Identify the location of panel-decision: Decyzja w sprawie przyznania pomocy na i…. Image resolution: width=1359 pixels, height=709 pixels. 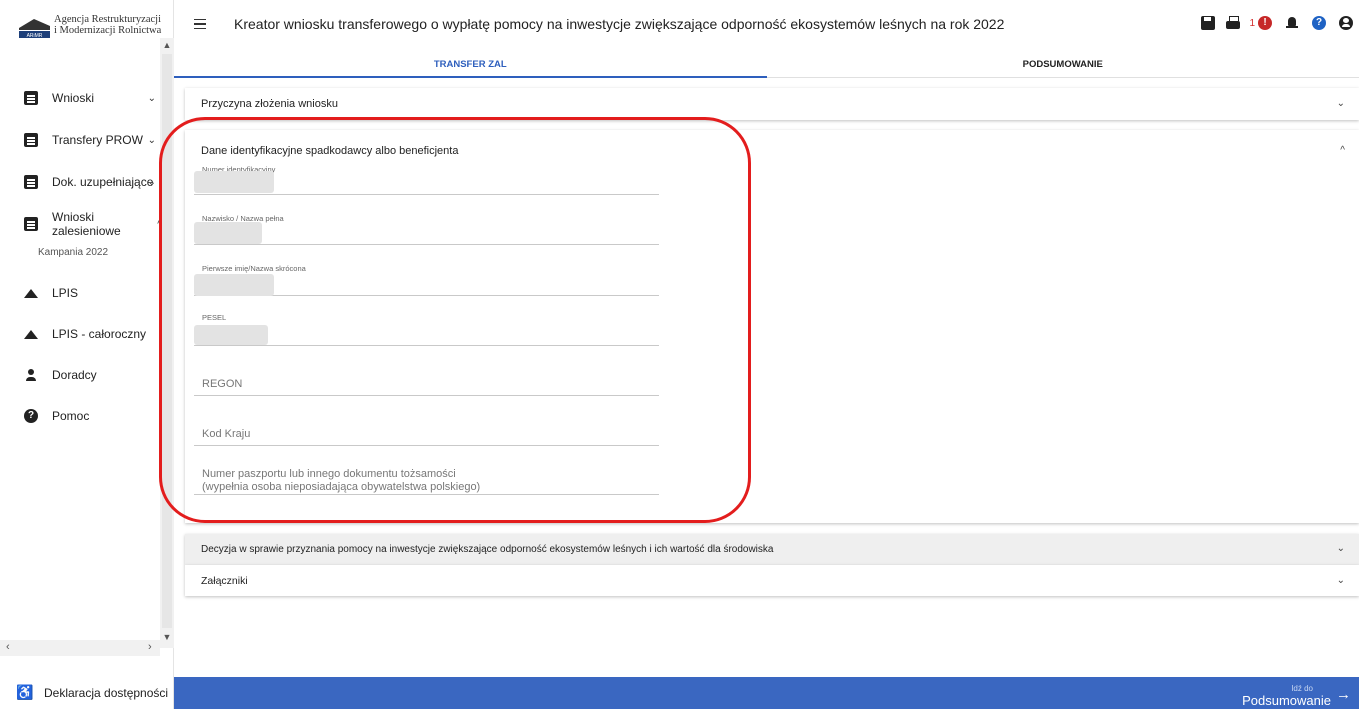
(772, 549).